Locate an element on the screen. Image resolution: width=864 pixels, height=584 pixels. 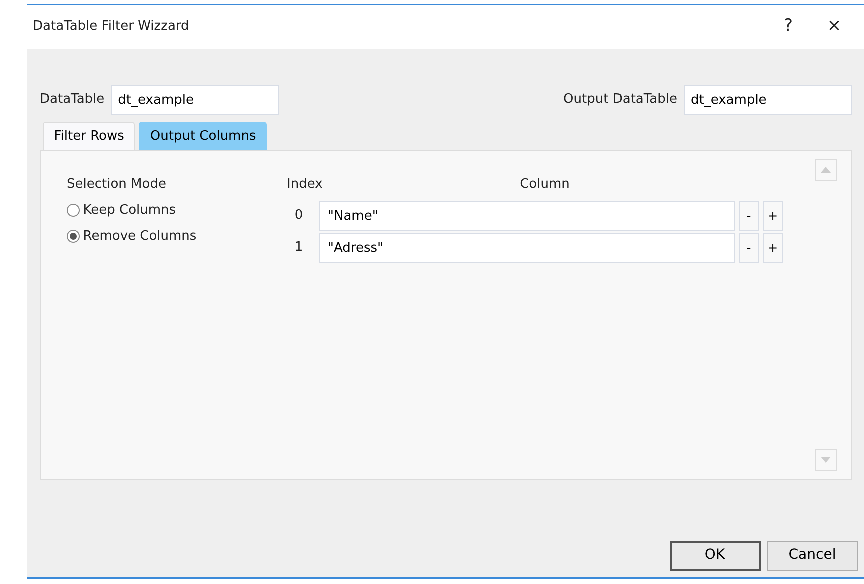
section-title: Selection Mode is located at coordinates (117, 185).